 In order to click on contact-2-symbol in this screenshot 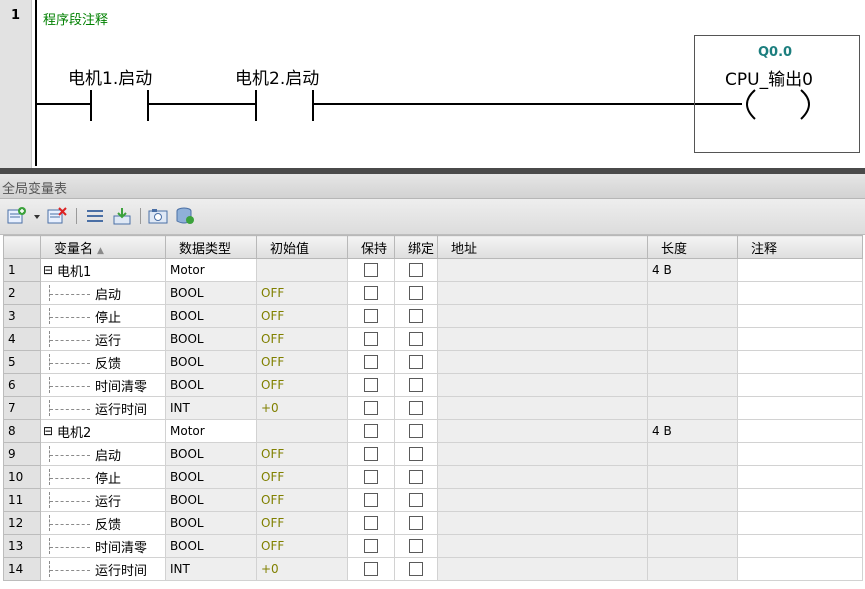, I will do `click(284, 105)`.